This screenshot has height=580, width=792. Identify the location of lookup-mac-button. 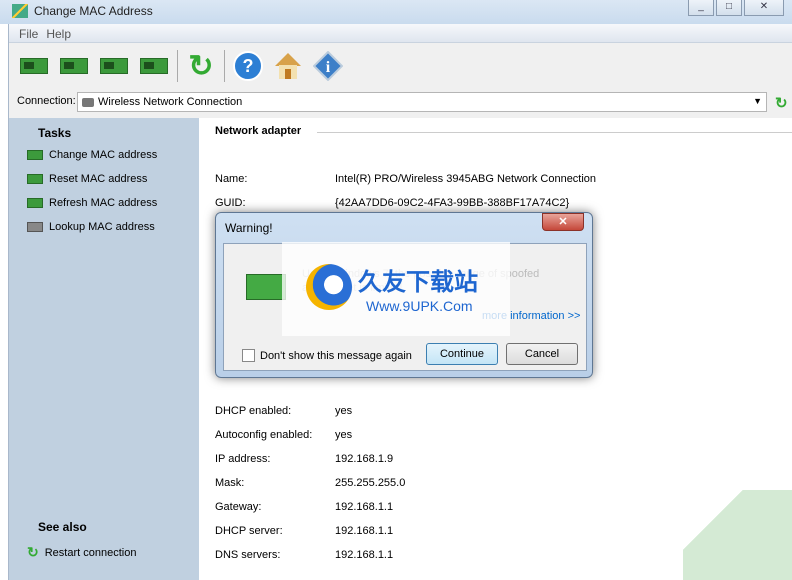
(154, 66).